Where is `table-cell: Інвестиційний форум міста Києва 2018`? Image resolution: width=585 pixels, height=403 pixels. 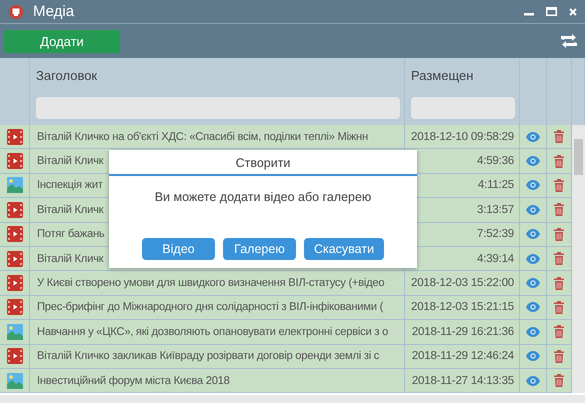 table-cell: Інвестиційний форум міста Києва 2018 is located at coordinates (217, 381).